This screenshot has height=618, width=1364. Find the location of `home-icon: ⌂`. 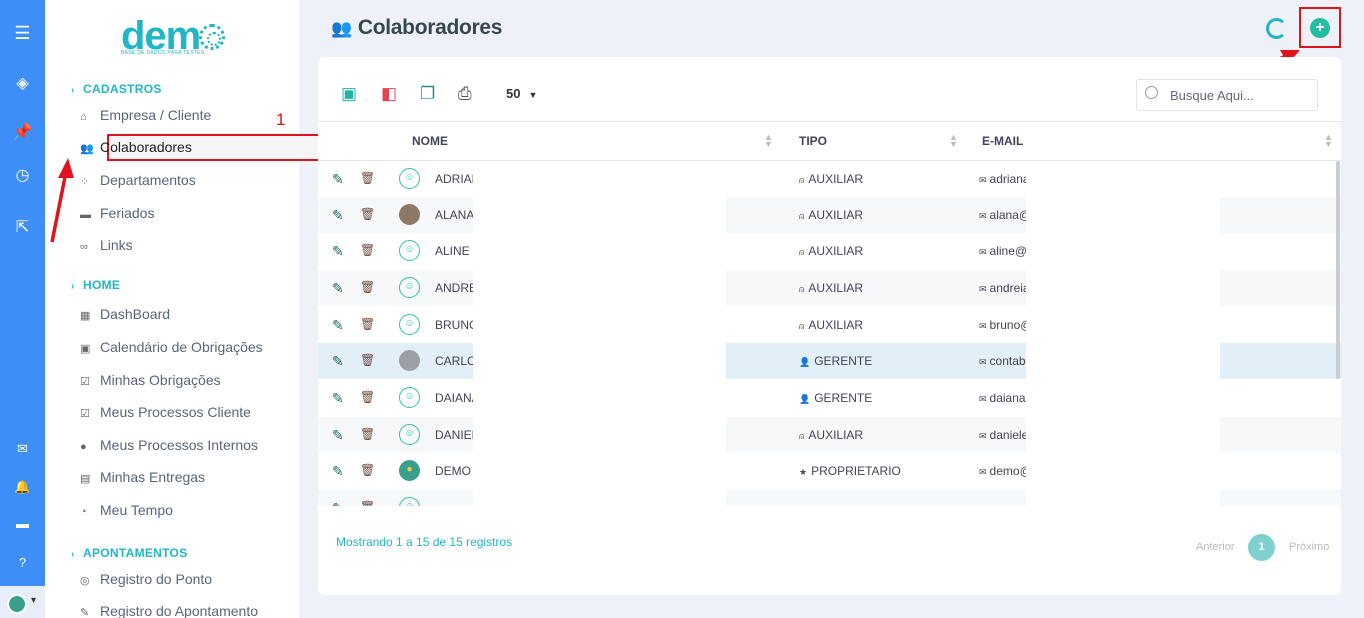

home-icon: ⌂ is located at coordinates (83, 117).